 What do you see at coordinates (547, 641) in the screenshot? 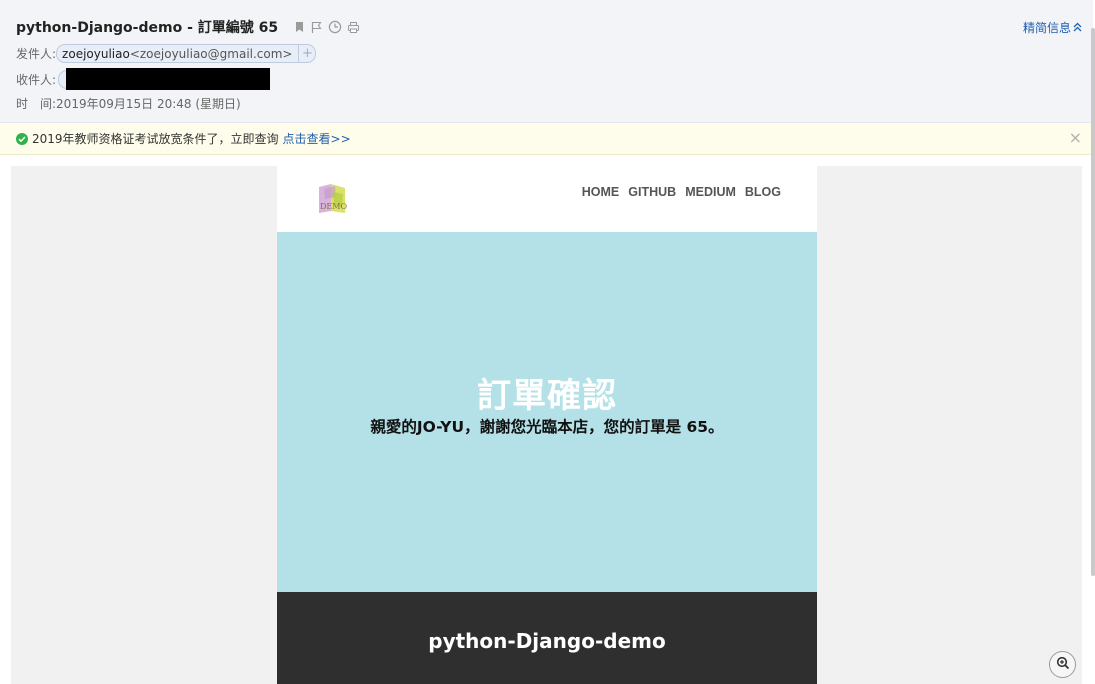
I see `footer-title: python-Django-demo` at bounding box center [547, 641].